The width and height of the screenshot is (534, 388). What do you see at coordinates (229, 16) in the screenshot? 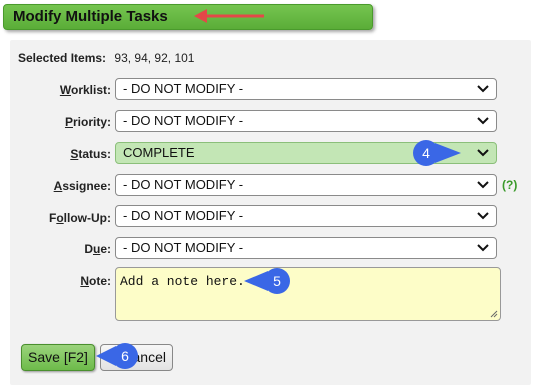
I see `arrow-annotation` at bounding box center [229, 16].